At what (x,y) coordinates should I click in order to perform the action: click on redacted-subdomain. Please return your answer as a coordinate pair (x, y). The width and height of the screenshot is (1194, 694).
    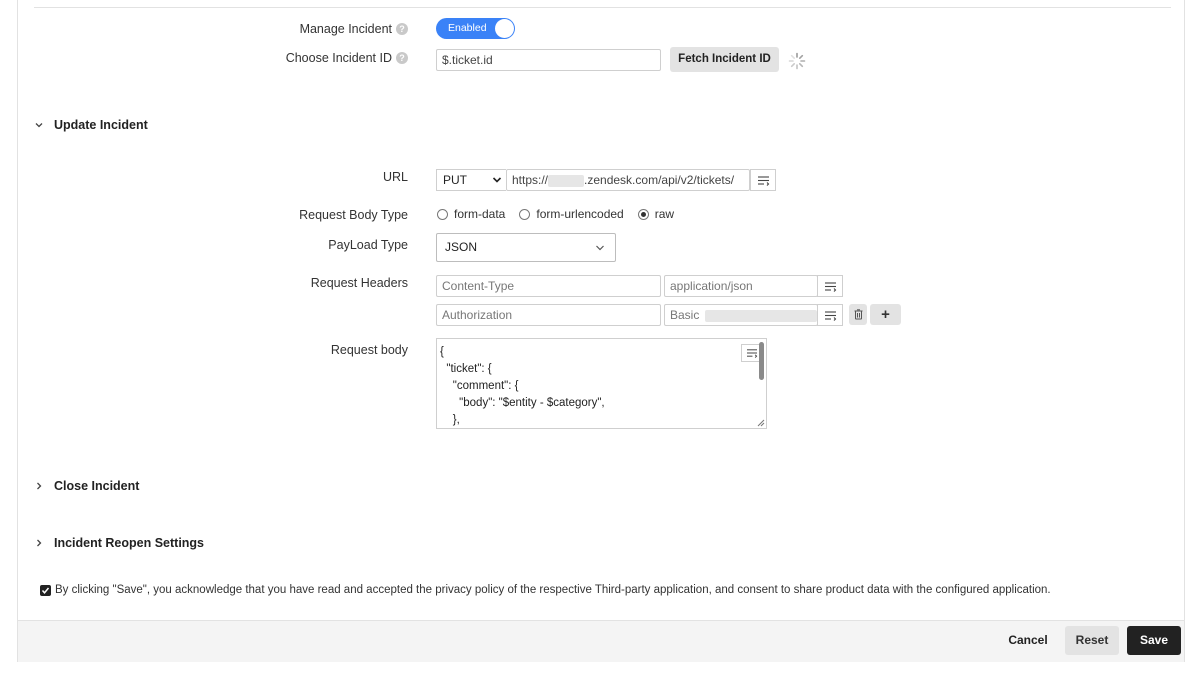
    Looking at the image, I should click on (566, 180).